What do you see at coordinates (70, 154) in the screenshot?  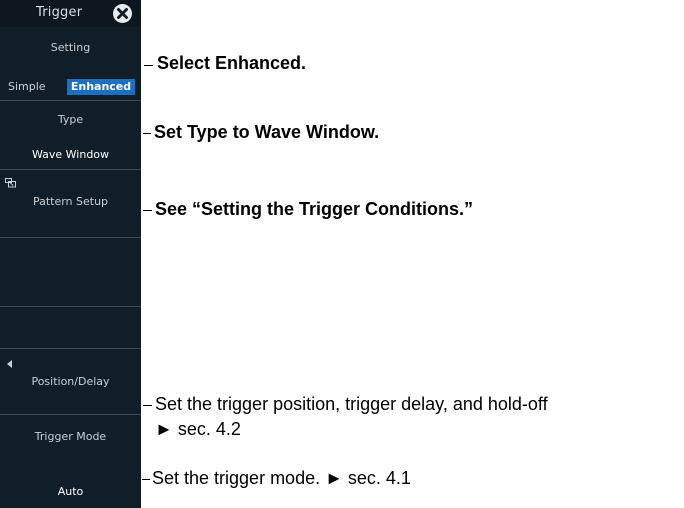 I see `type-value: Wave Window` at bounding box center [70, 154].